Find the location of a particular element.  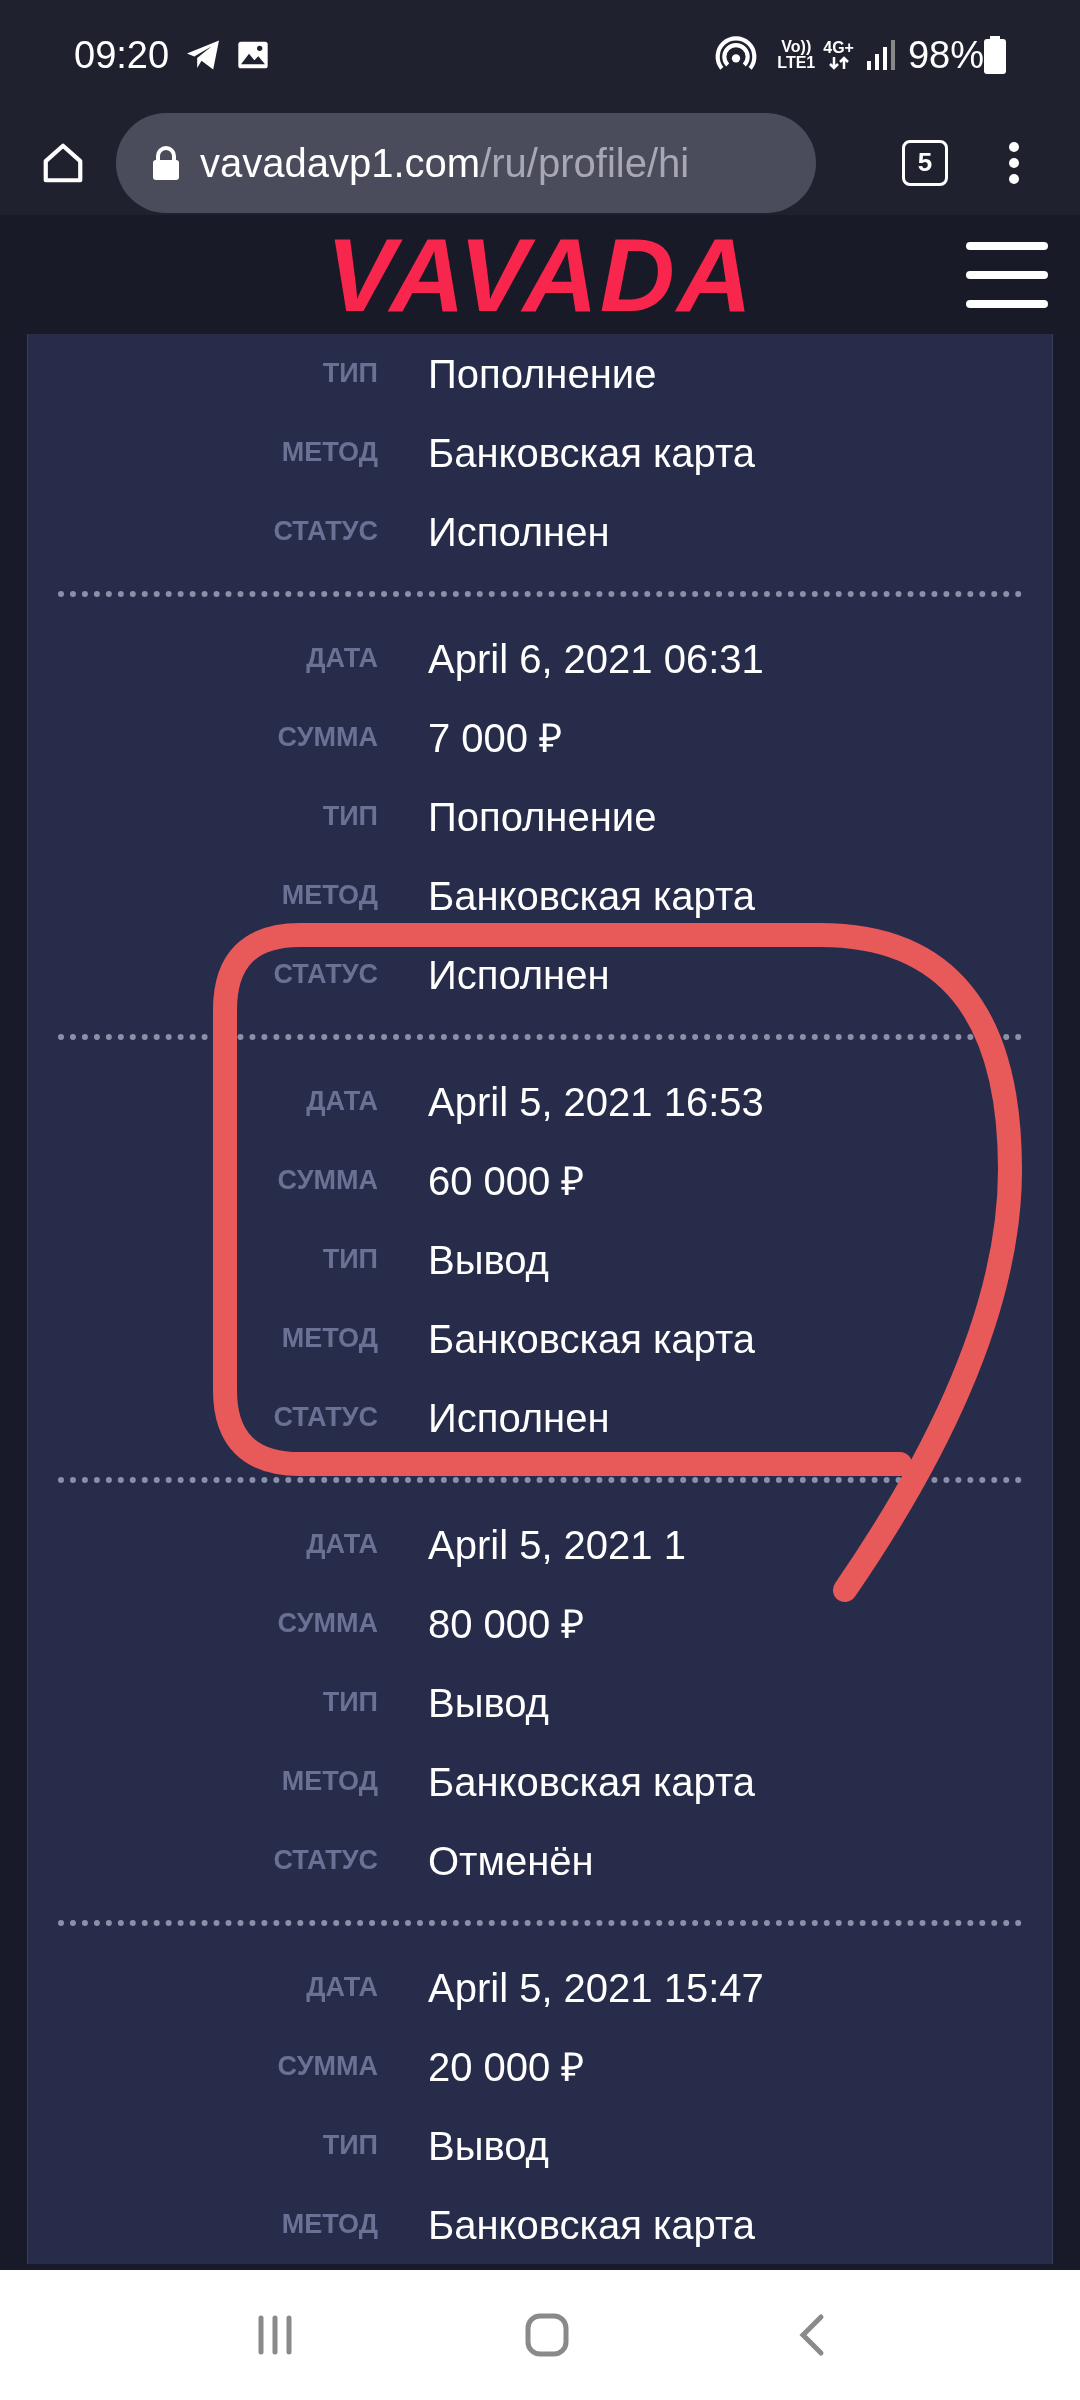

field-value: 7 000 ₽ is located at coordinates (495, 738).